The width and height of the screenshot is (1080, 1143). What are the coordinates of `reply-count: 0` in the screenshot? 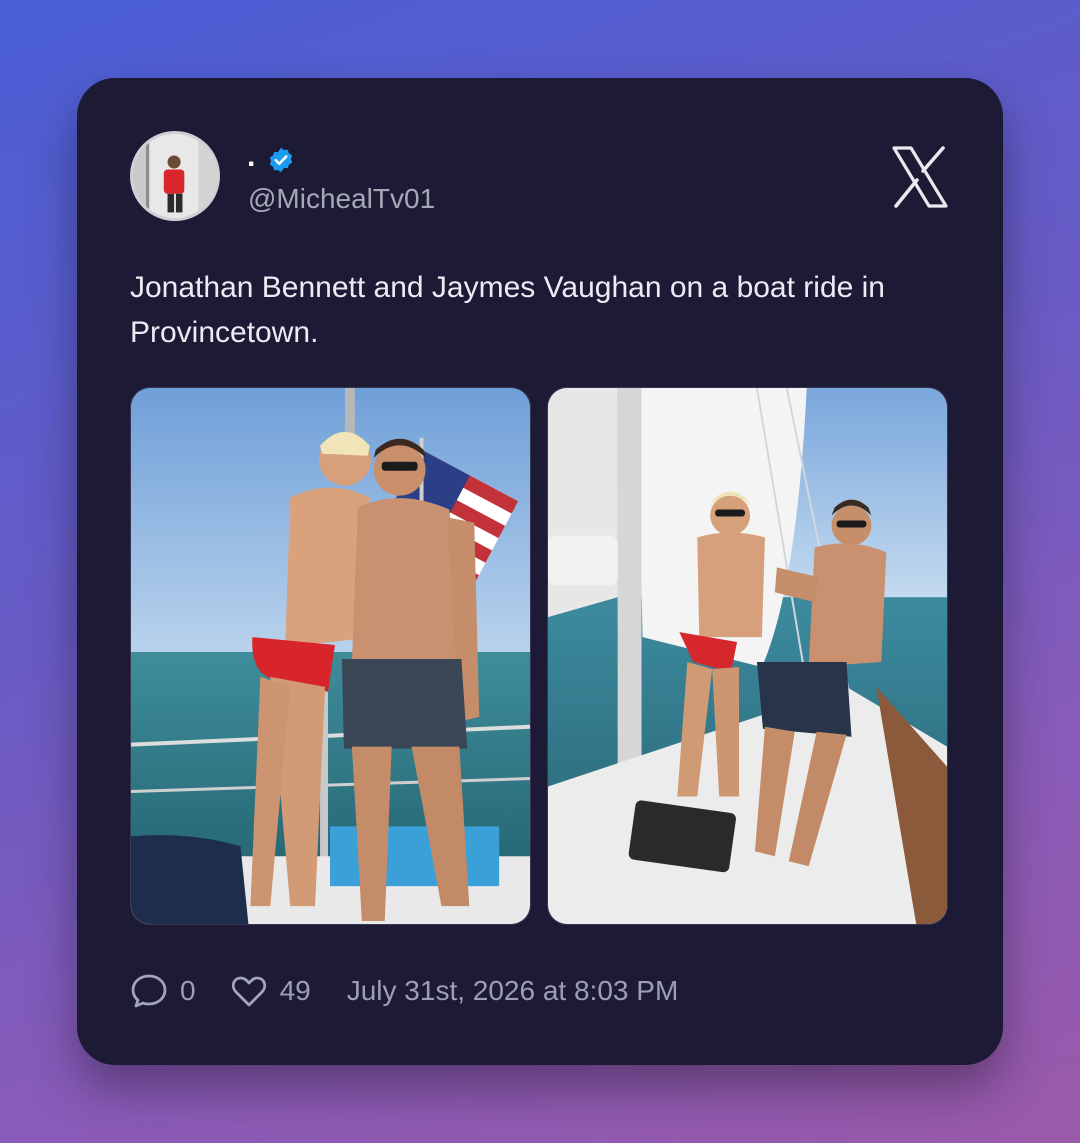 It's located at (188, 990).